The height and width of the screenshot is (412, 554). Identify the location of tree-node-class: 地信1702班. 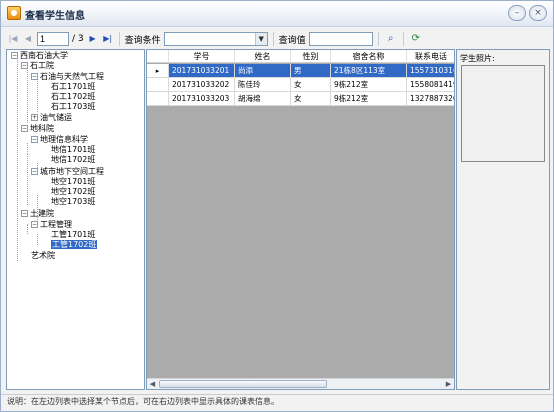
(73, 160).